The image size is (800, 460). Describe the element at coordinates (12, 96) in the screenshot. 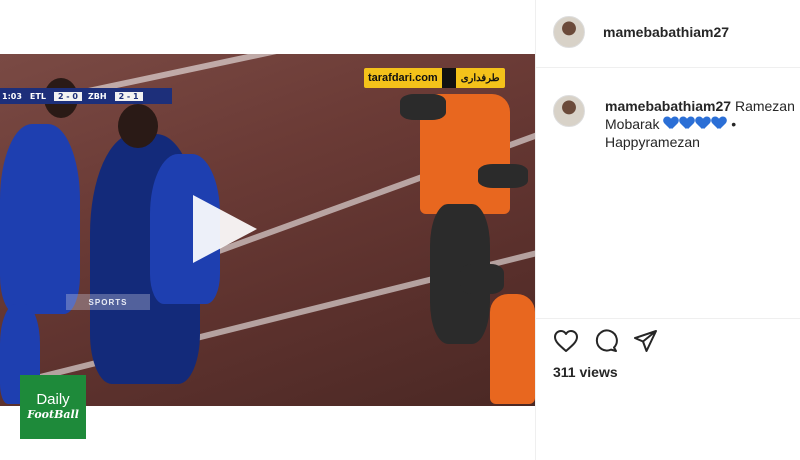

I see `match-time: 1:03` at that location.